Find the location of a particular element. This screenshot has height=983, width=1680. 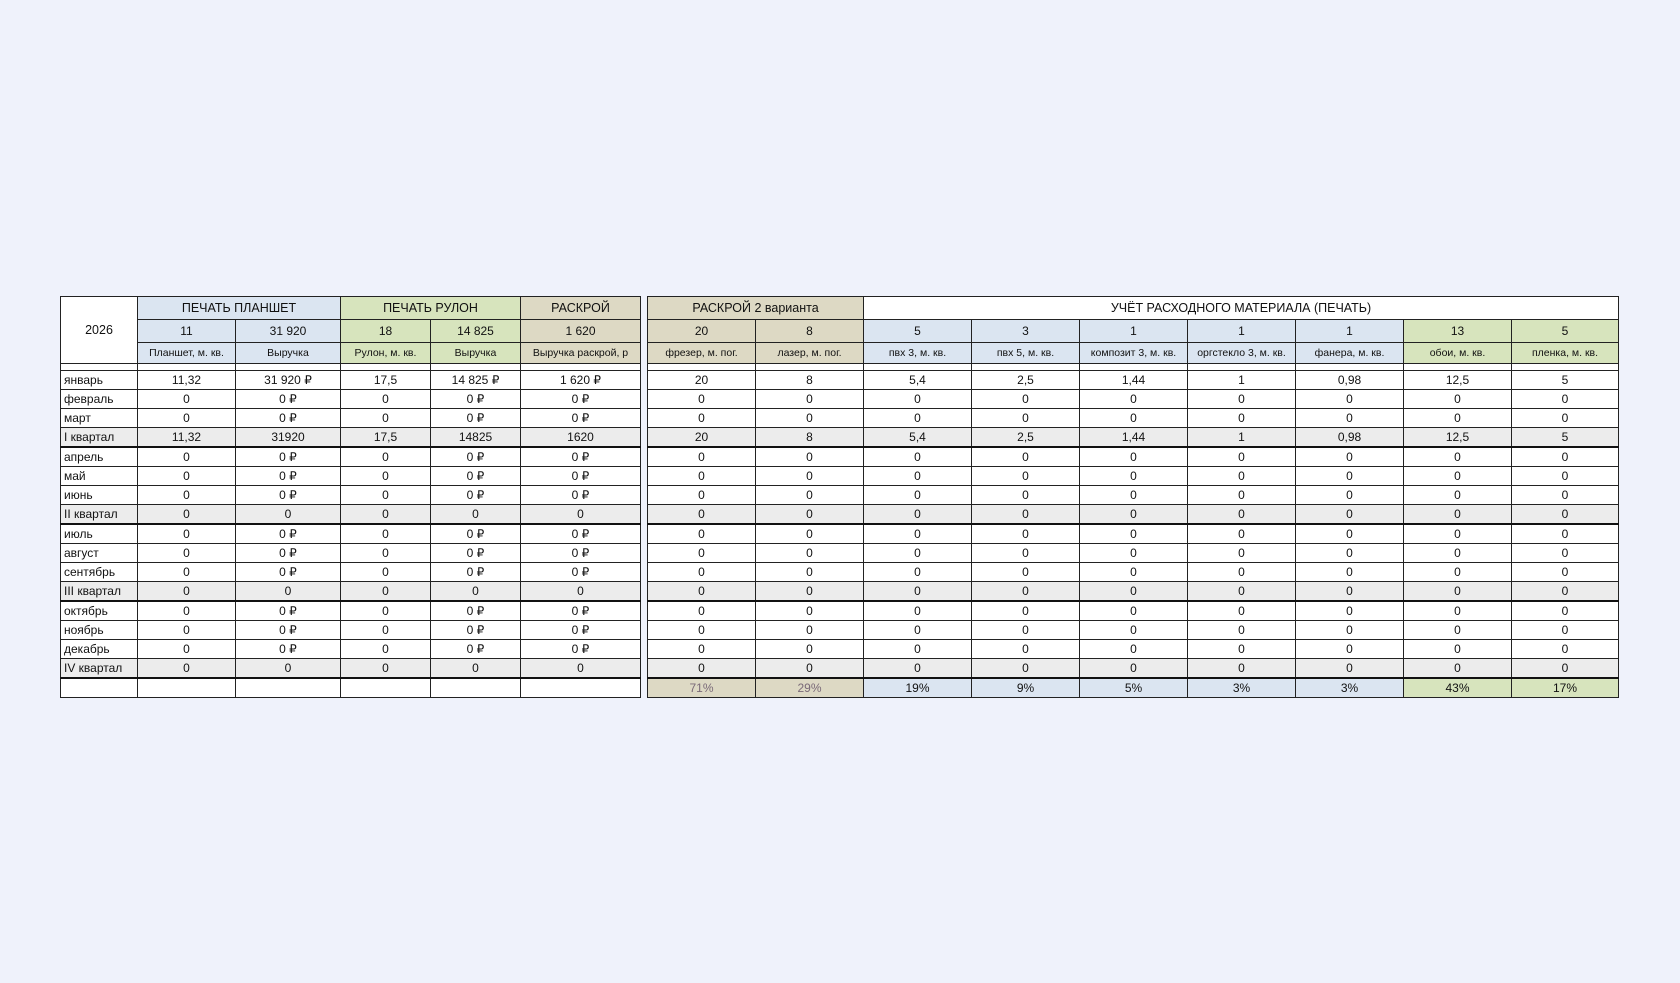

table-cell: 1,44 is located at coordinates (1133, 437).